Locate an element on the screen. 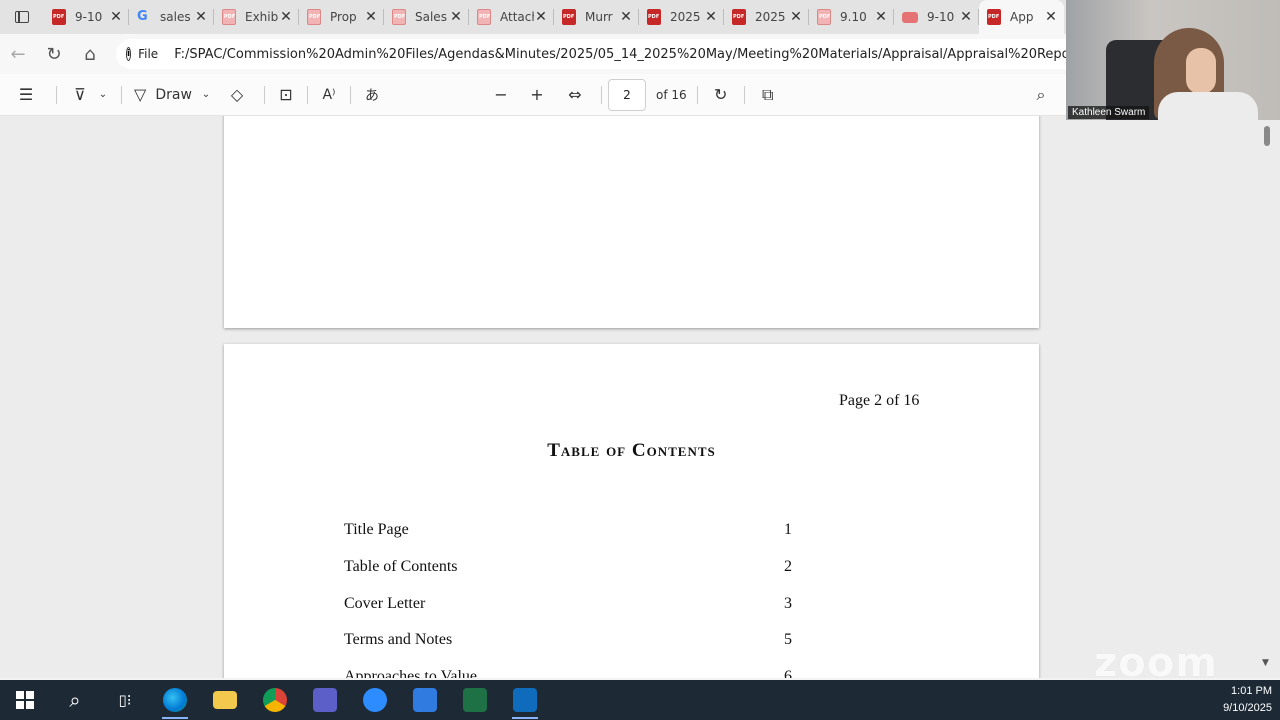 The height and width of the screenshot is (720, 1280). toc-title: Table of Contents is located at coordinates (631, 450).